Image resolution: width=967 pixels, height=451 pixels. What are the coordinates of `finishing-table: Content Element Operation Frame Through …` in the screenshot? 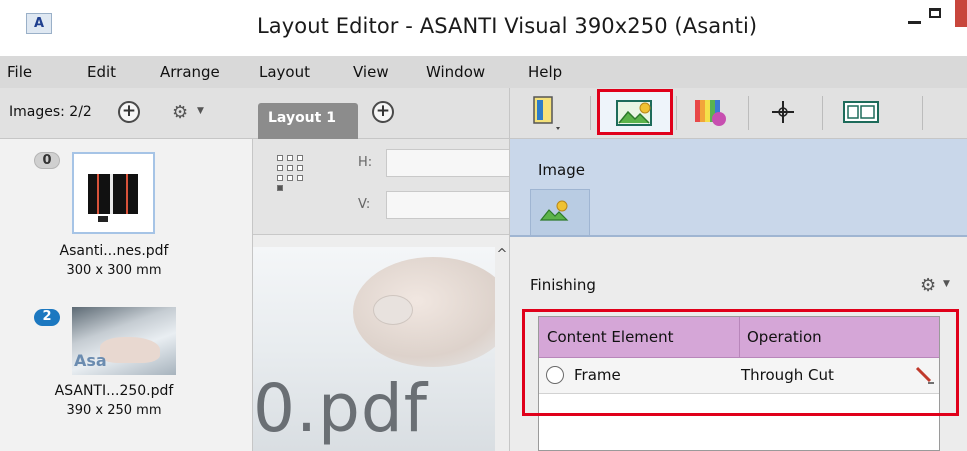 It's located at (739, 383).